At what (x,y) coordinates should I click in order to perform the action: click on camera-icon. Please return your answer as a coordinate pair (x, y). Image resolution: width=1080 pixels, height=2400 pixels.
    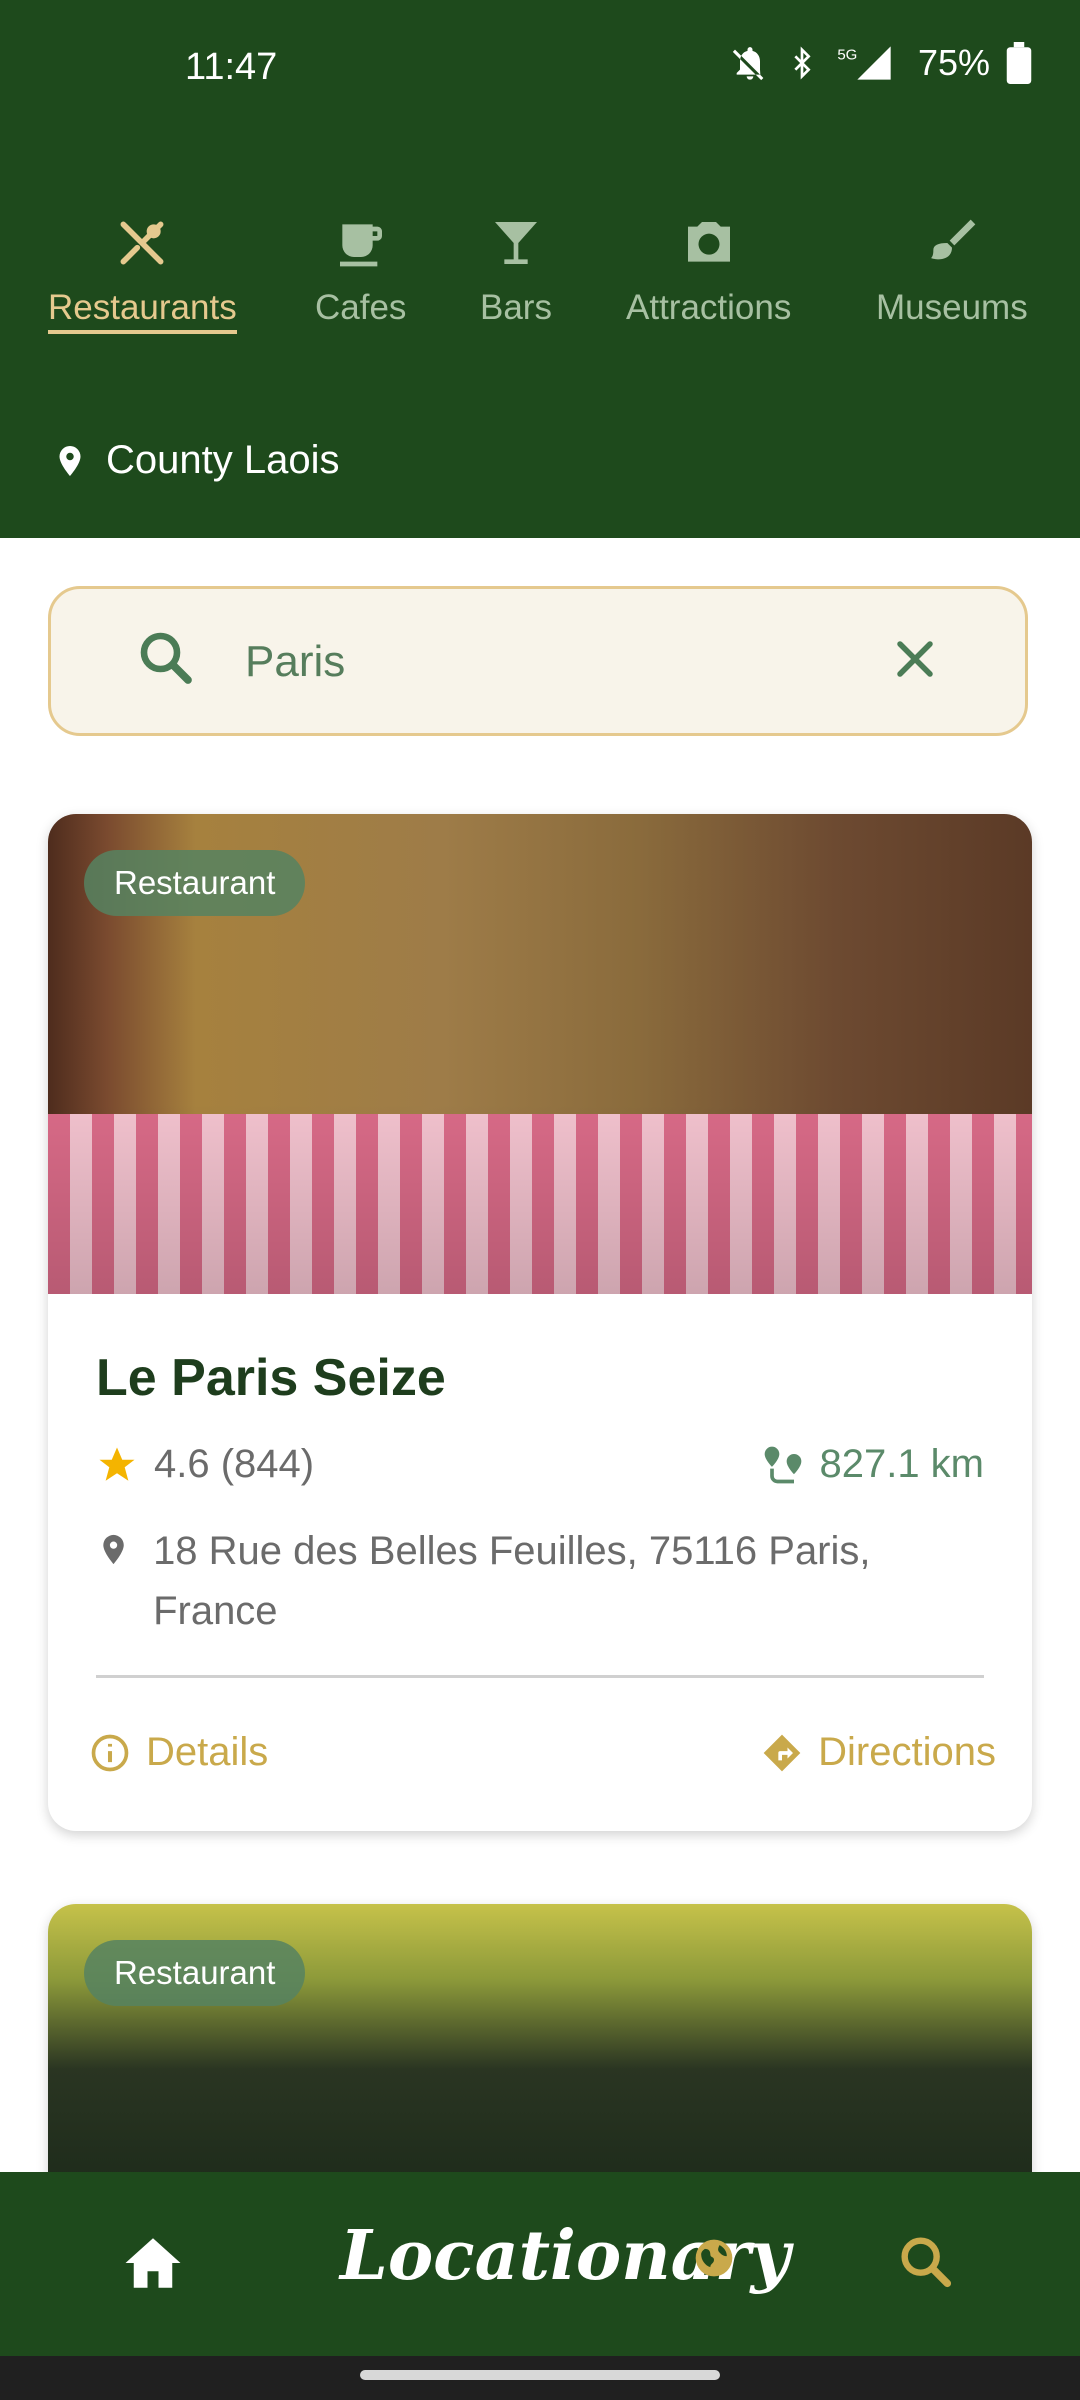
    Looking at the image, I should click on (708, 242).